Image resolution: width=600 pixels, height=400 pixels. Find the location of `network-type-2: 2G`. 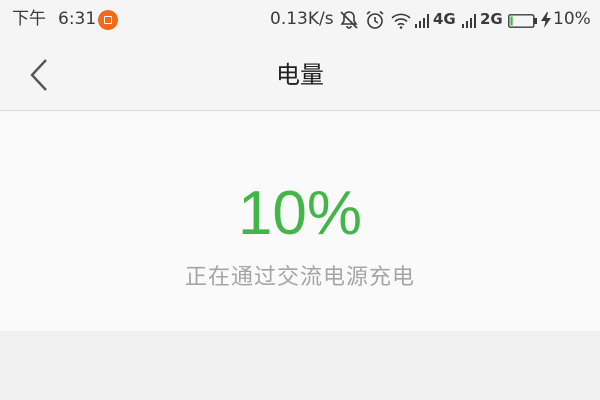

network-type-2: 2G is located at coordinates (491, 19).